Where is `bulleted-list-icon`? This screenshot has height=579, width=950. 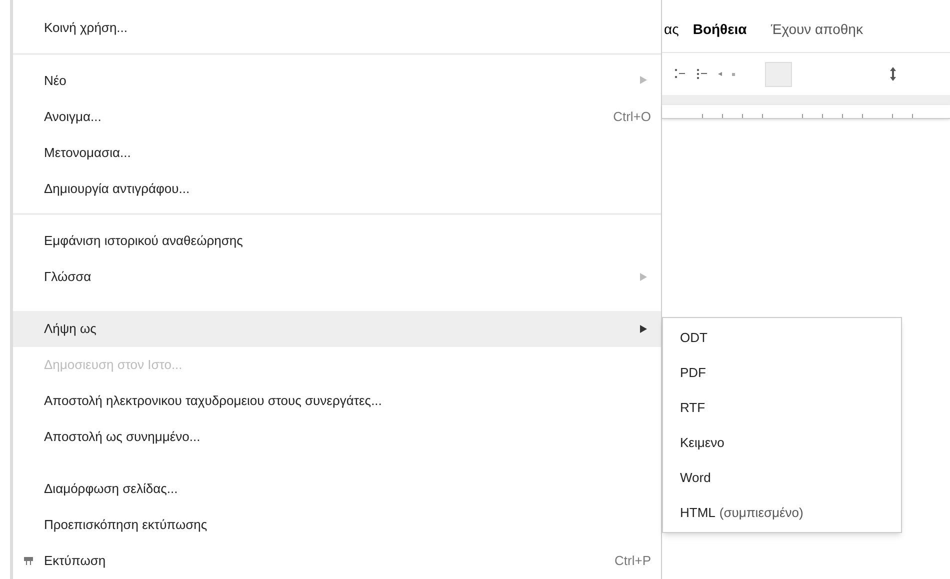
bulleted-list-icon is located at coordinates (702, 74).